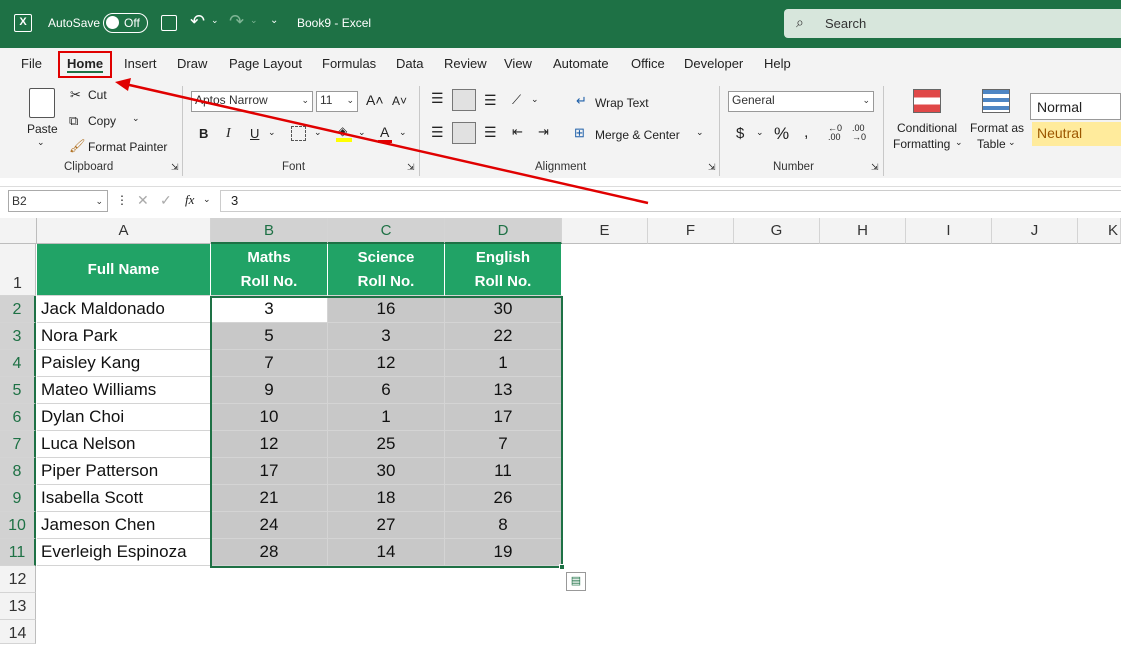  Describe the element at coordinates (382, 141) in the screenshot. I see `annotation-arrow` at that location.